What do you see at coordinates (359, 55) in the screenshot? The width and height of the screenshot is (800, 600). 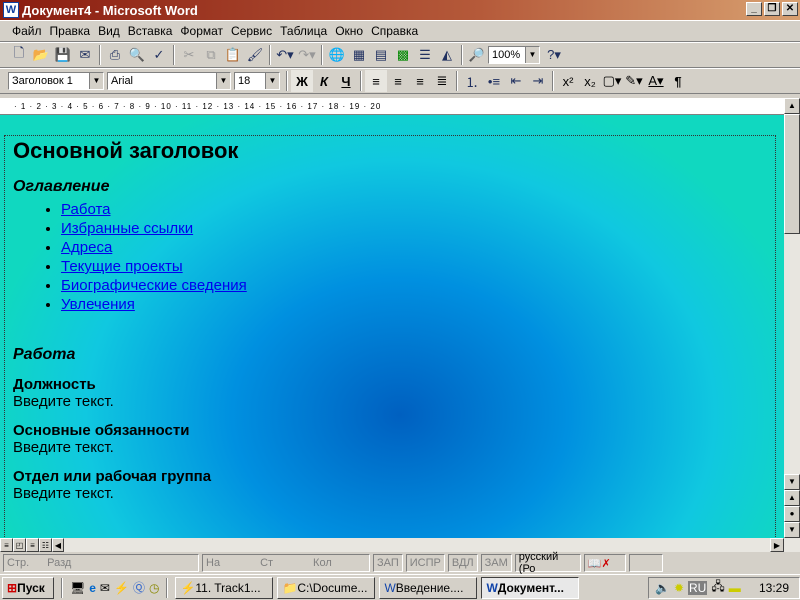 I see `tables-borders-icon: ▦` at bounding box center [359, 55].